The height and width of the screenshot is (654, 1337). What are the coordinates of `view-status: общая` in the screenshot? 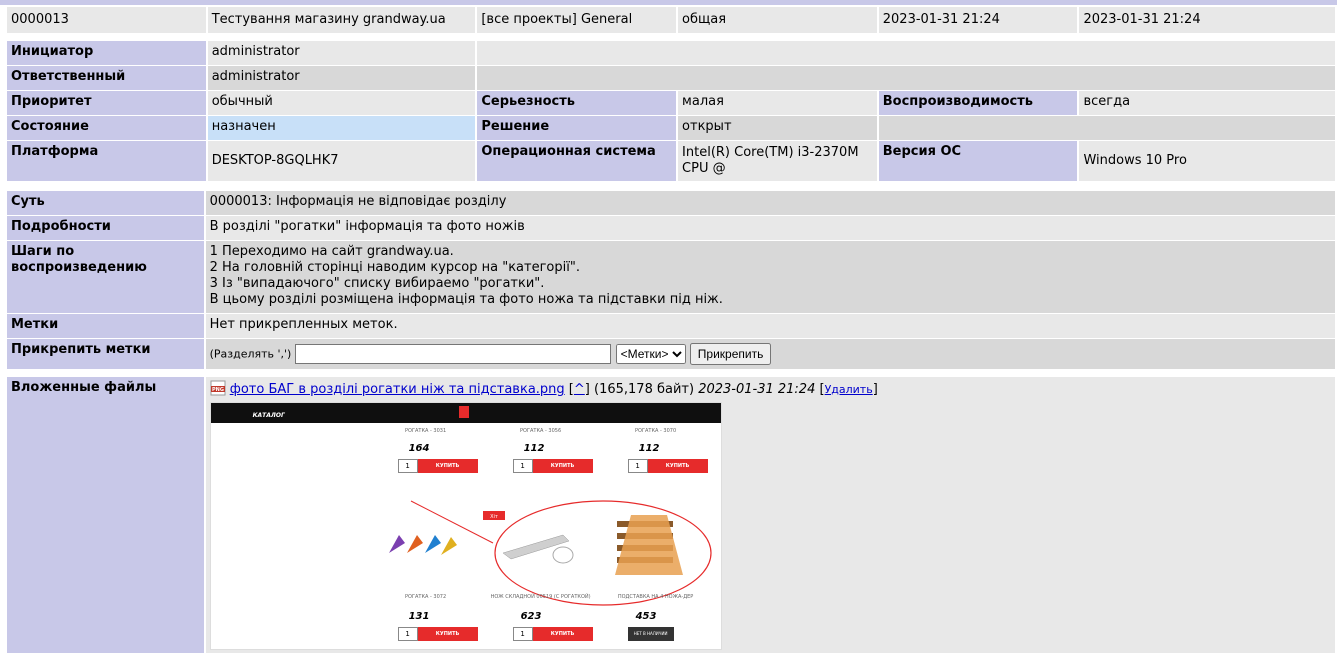 It's located at (777, 20).